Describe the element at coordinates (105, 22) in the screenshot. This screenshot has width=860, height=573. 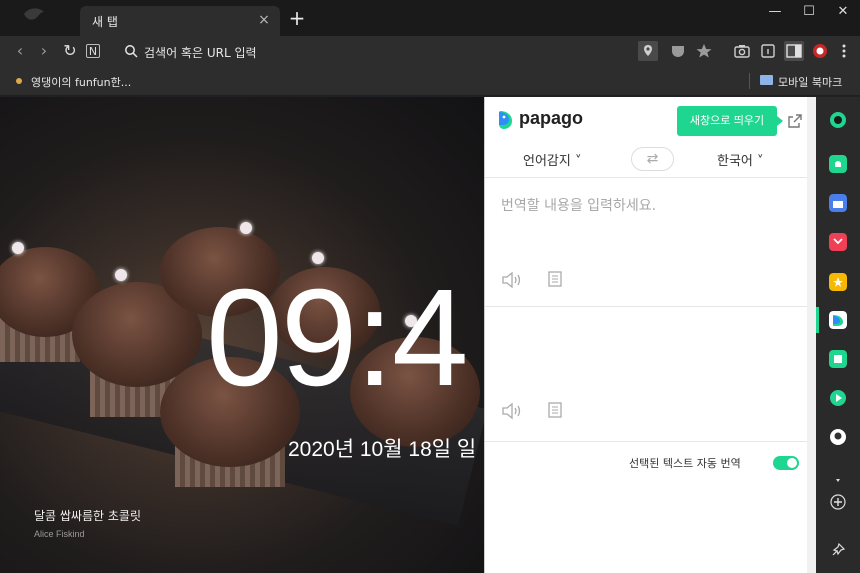
I see `tab-title: 새 탭` at that location.